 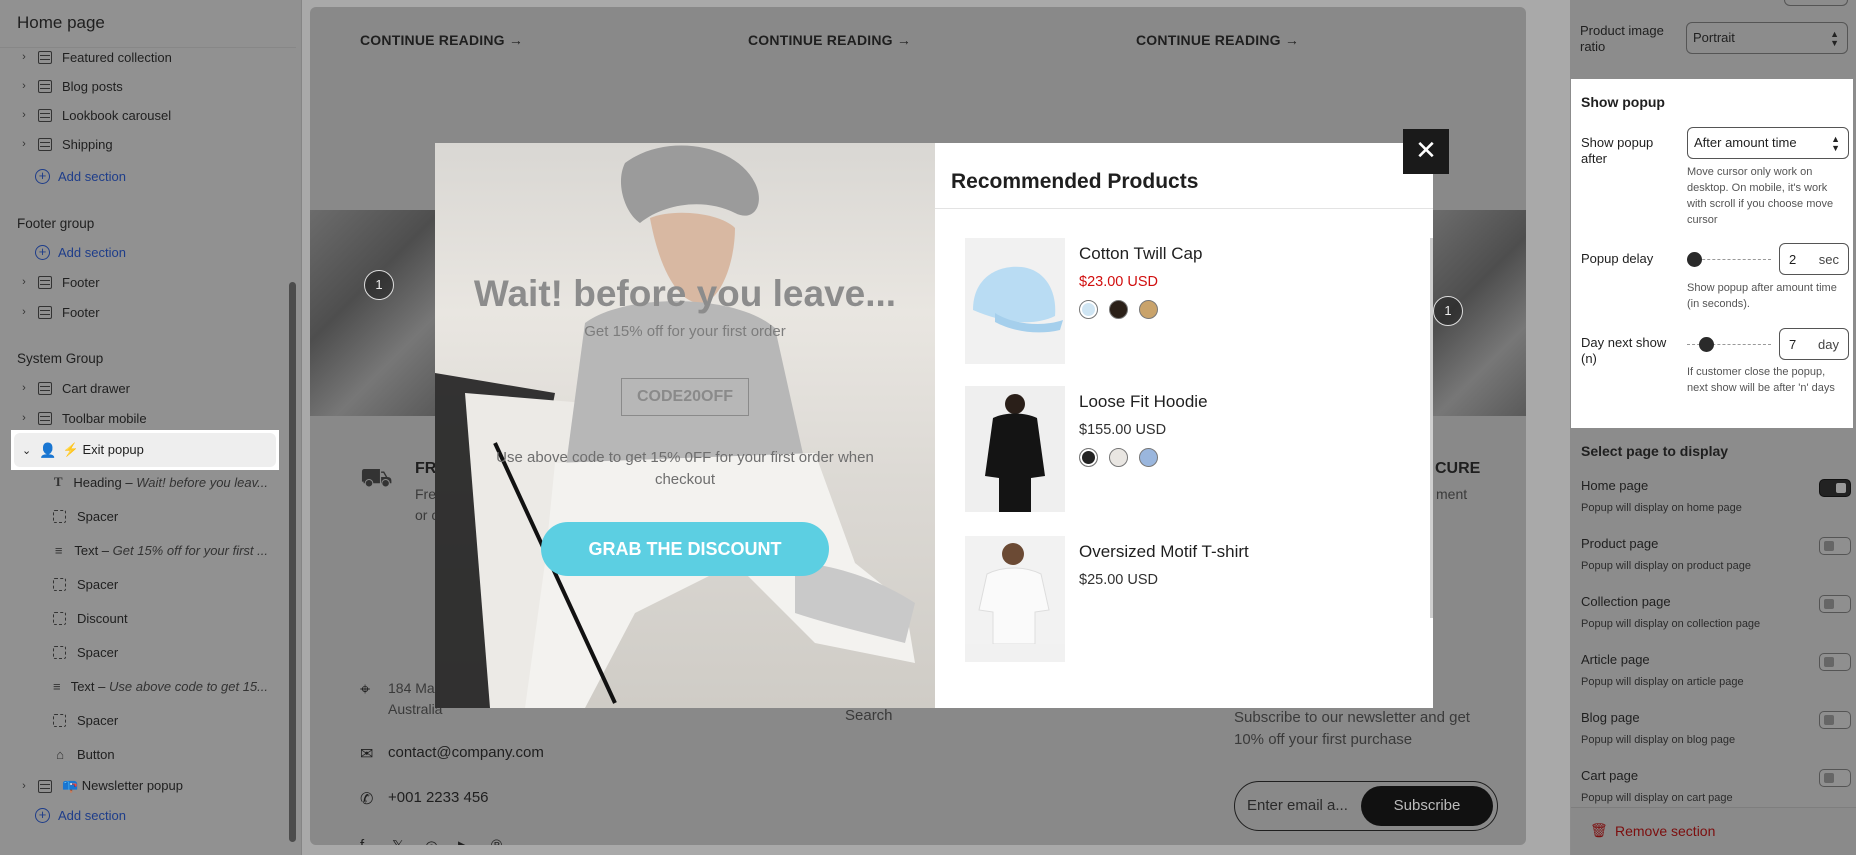 What do you see at coordinates (1431, 428) in the screenshot?
I see `products-scrollbar` at bounding box center [1431, 428].